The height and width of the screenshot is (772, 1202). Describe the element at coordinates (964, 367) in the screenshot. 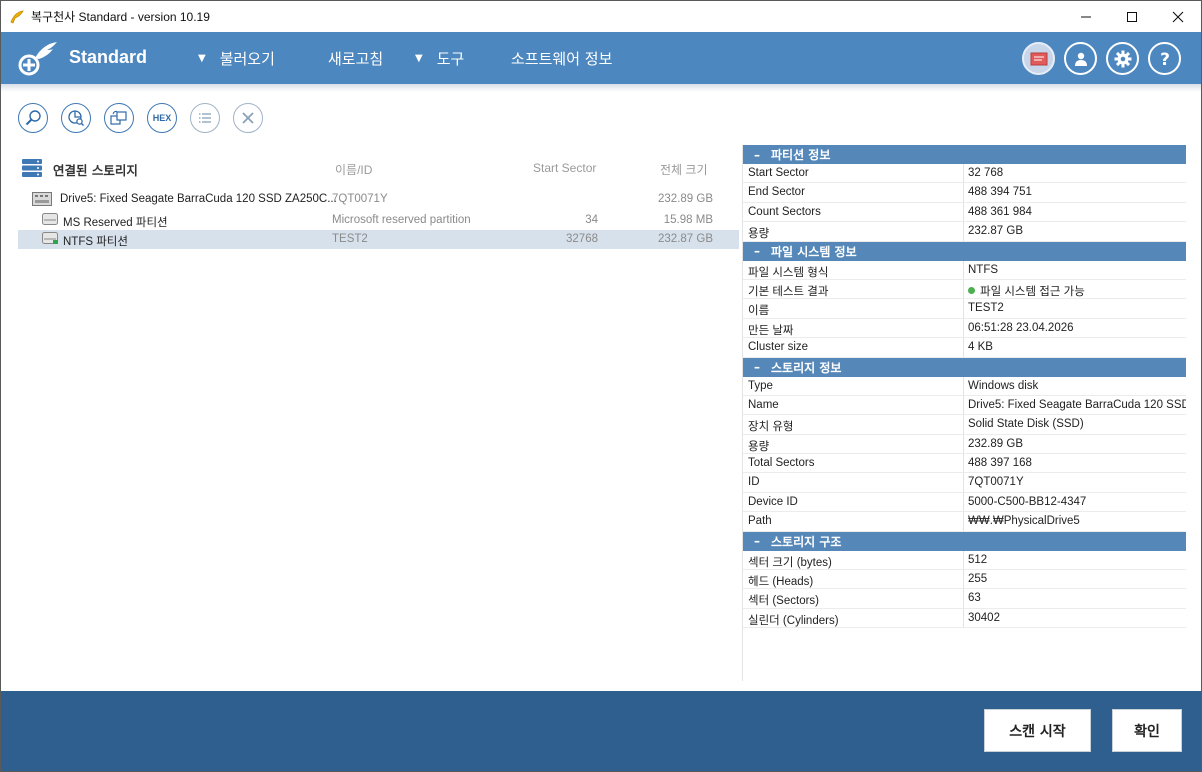

I see `section-storage-info: – 스토리지 정보` at that location.